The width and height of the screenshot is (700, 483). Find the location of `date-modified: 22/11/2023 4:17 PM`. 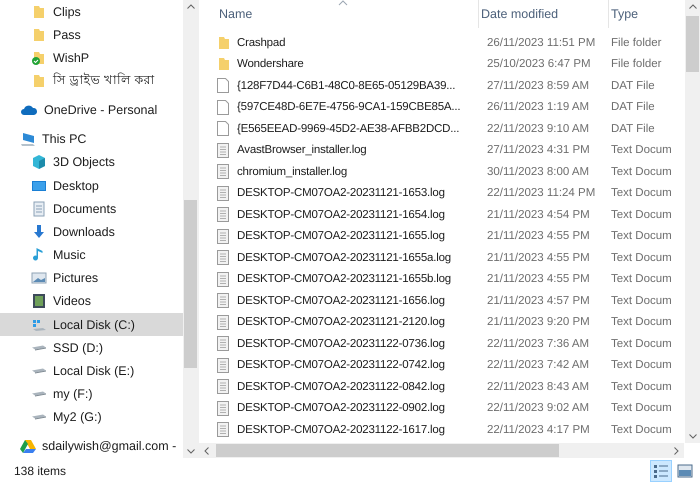

date-modified: 22/11/2023 4:17 PM is located at coordinates (538, 430).